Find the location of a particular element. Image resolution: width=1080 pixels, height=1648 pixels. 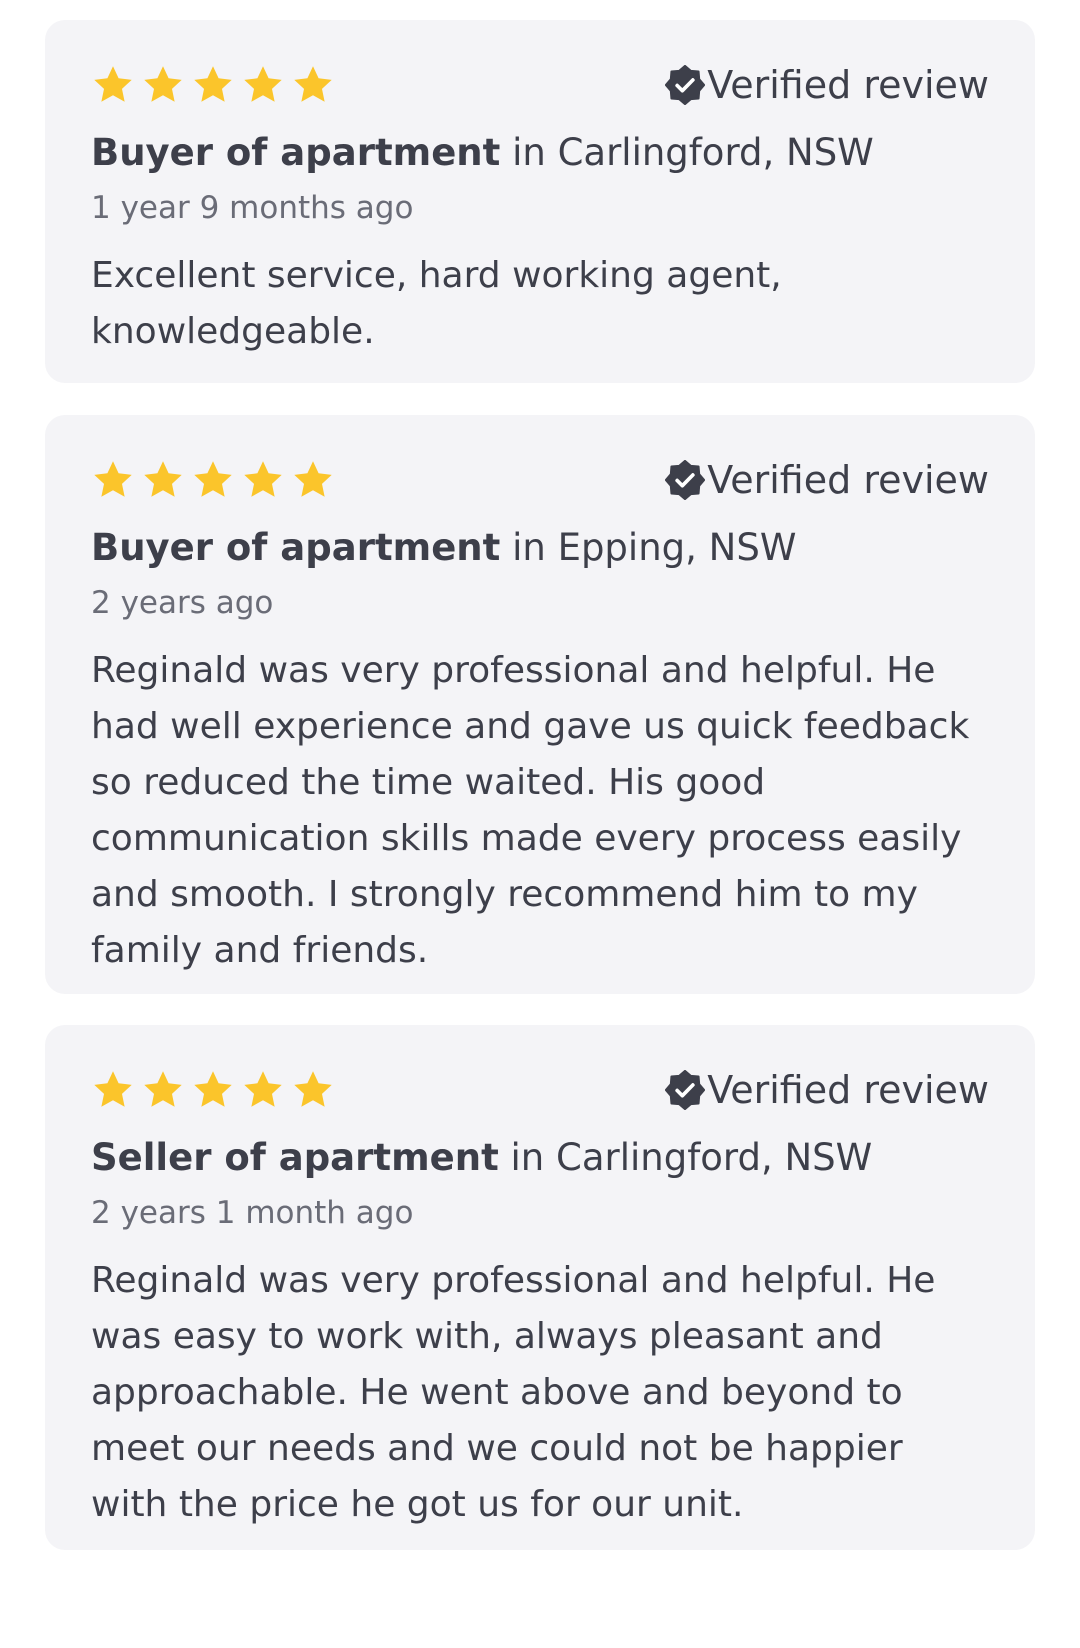

reviewer-role: Seller of apartment is located at coordinates (295, 1157).